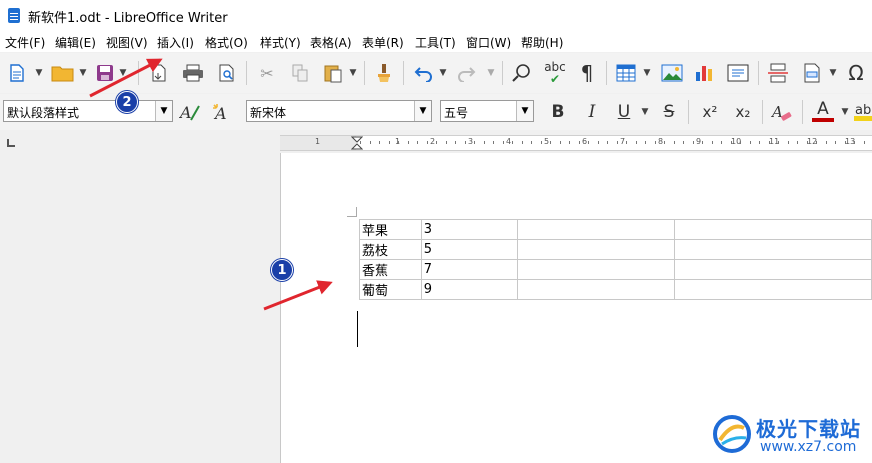 Image resolution: width=872 pixels, height=463 pixels. I want to click on printer-icon, so click(193, 73).